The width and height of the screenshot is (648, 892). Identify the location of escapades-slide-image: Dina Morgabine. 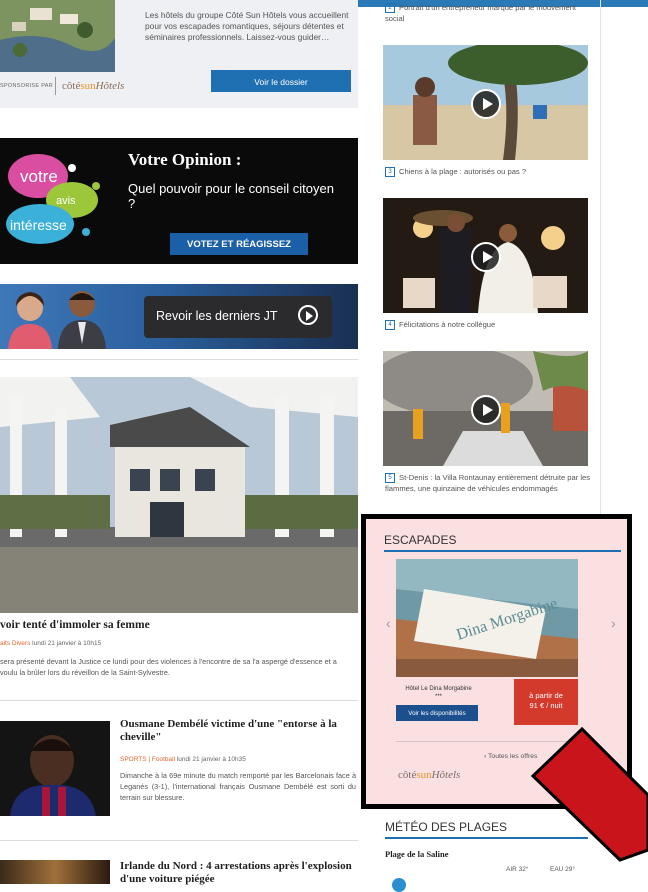
(487, 618).